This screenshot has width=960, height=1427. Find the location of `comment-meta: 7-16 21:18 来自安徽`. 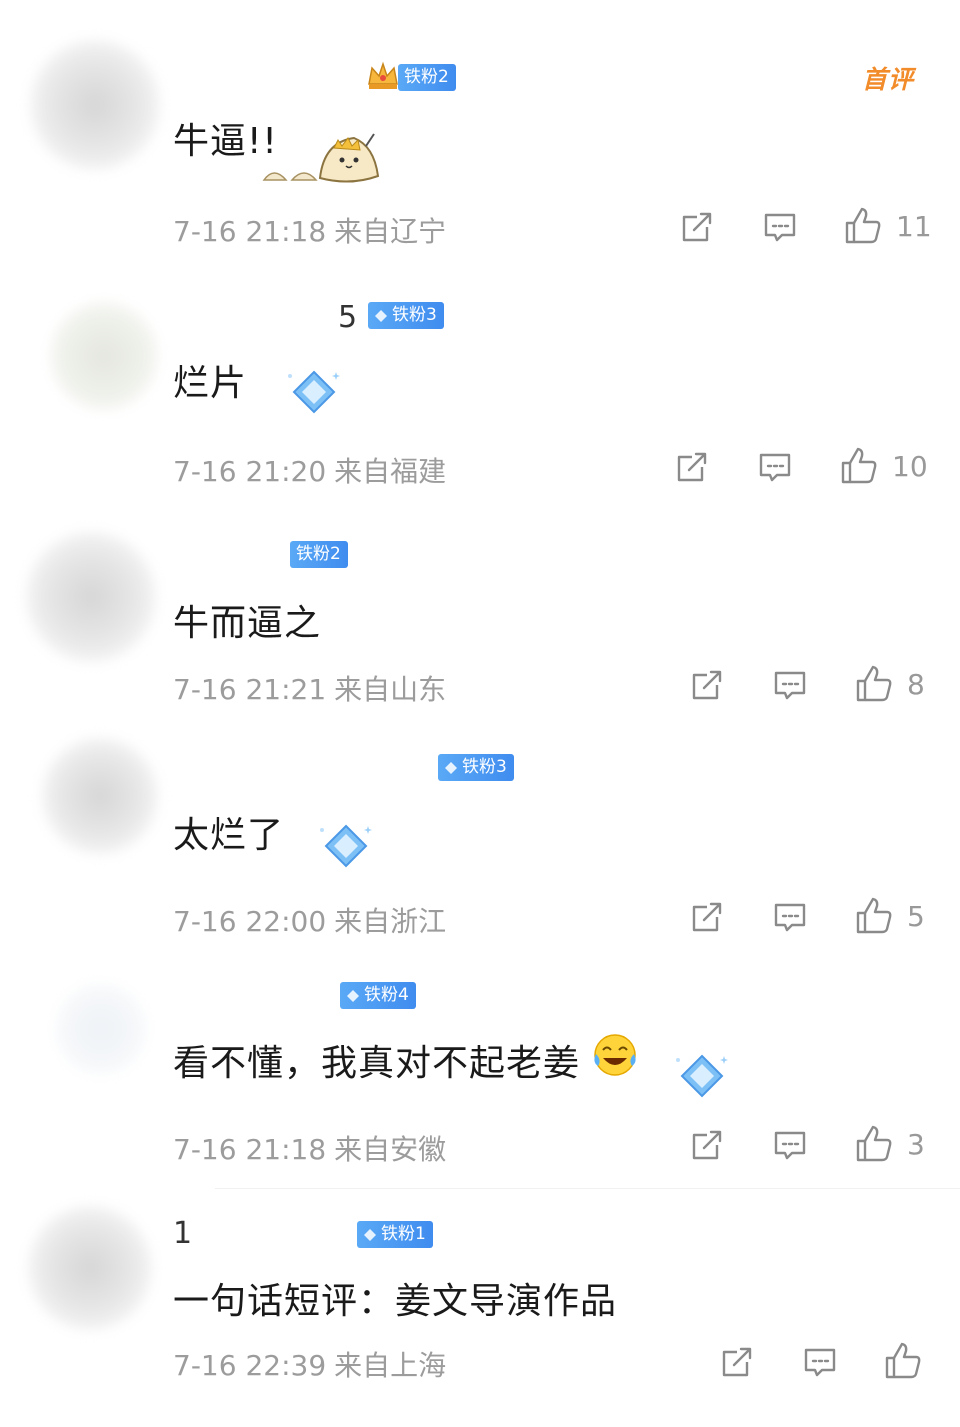

comment-meta: 7-16 21:18 来自安徽 is located at coordinates (309, 1148).